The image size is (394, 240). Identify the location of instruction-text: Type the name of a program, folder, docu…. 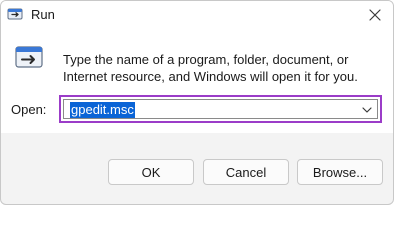
(210, 68).